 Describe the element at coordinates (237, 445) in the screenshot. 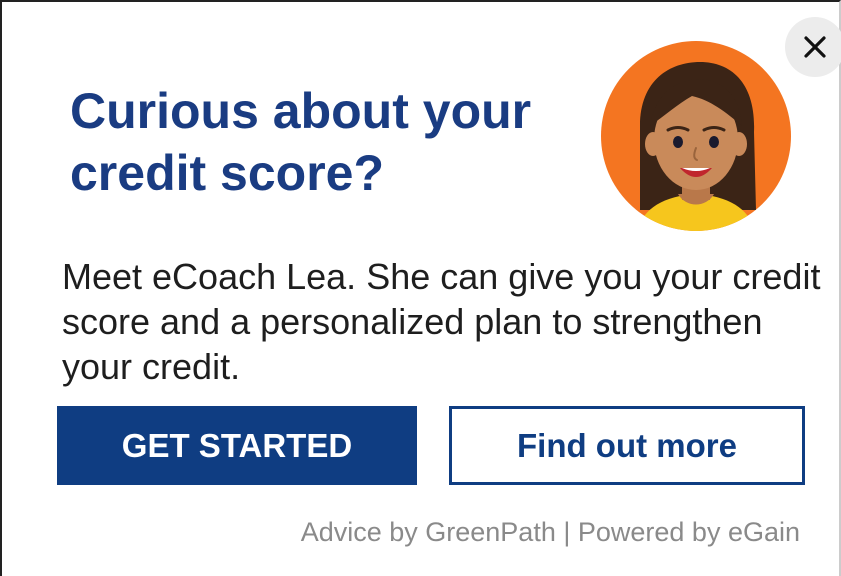

I see `get-started-button: GET STARTED` at that location.